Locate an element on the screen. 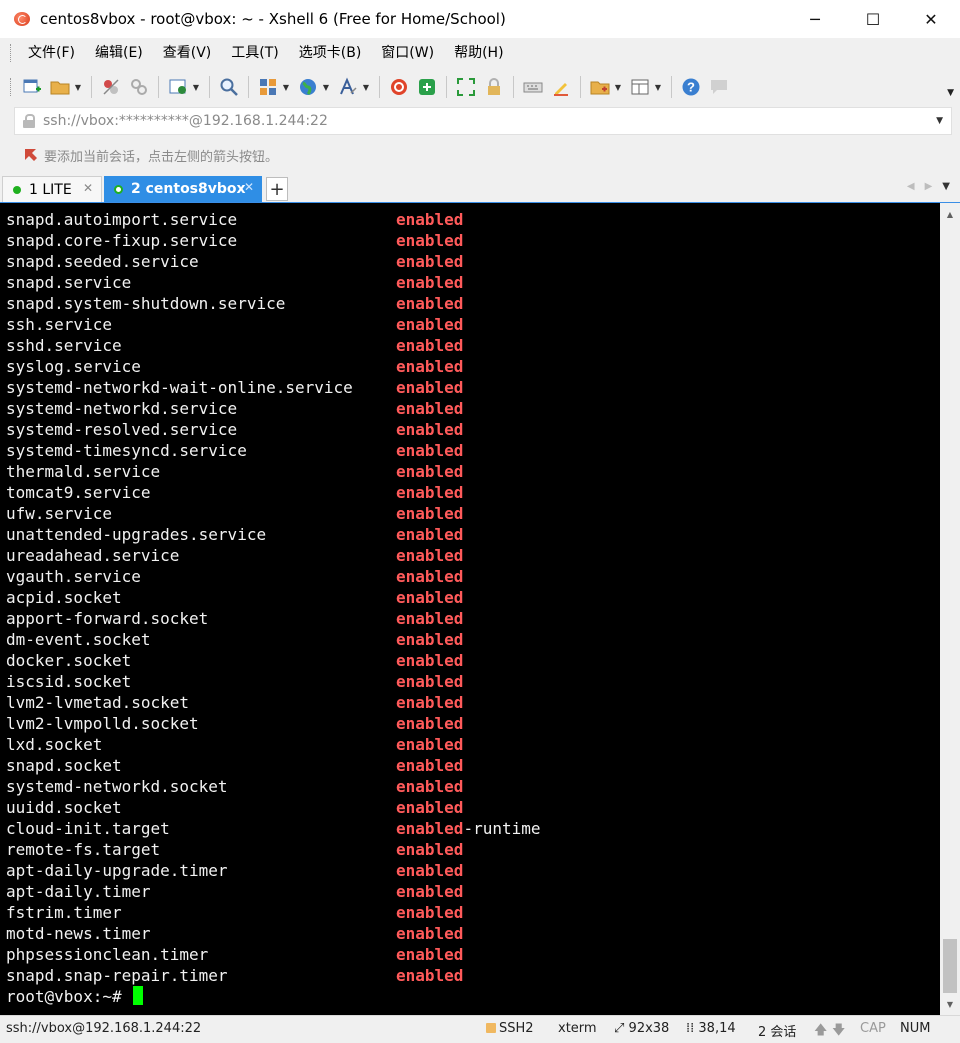 This screenshot has height=1043, width=960. unit-name: ufw.service is located at coordinates (59, 513).